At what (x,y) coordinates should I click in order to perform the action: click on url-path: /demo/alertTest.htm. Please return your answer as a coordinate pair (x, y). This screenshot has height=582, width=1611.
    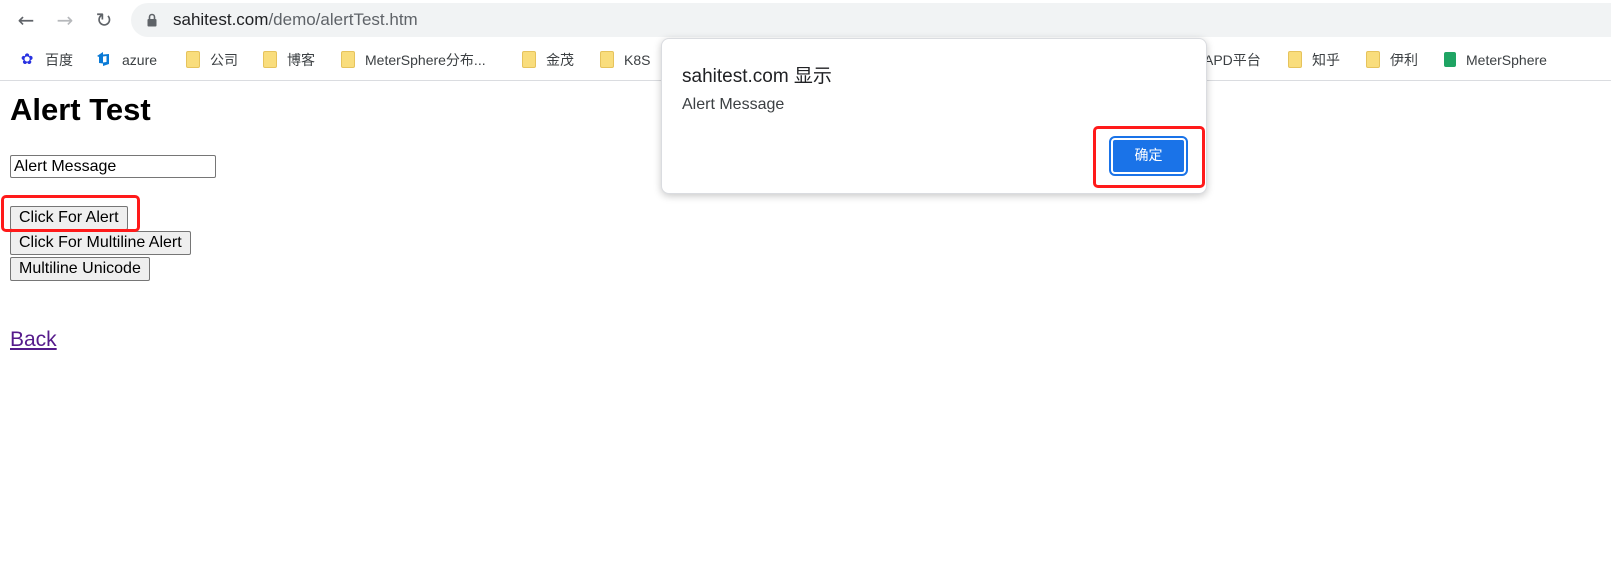
    Looking at the image, I should click on (343, 19).